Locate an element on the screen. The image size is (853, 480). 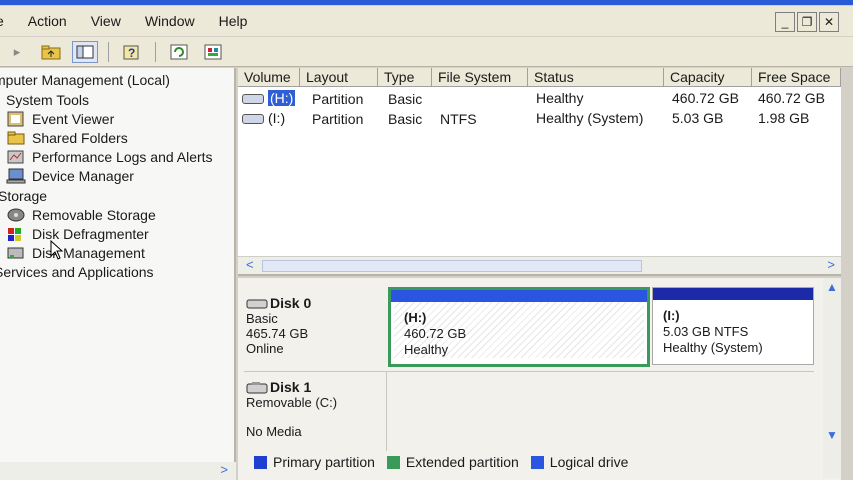
tree-item-label: Storage is located at coordinates (24, 196).